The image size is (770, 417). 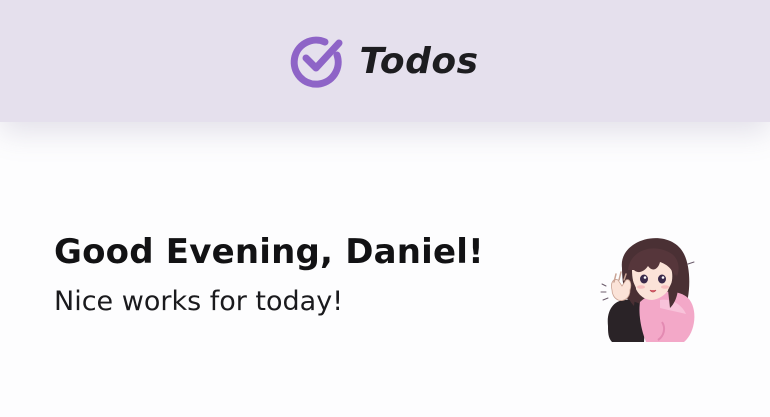 I want to click on greeting-subtitle: Nice works for today!, so click(x=199, y=301).